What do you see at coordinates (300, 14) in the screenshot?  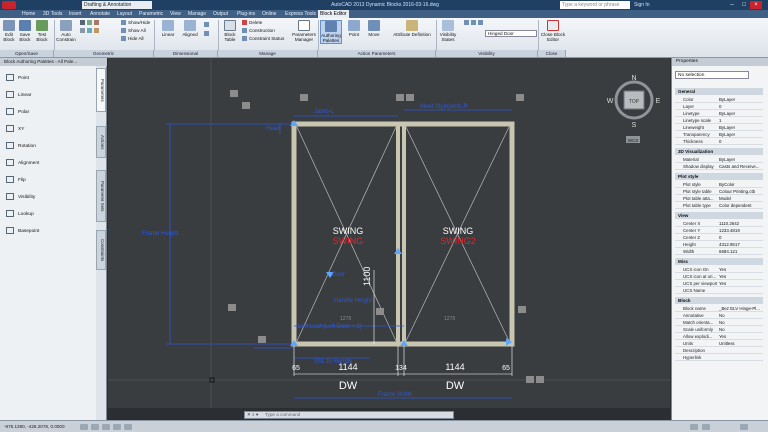 I see `tab-express-tools: Express Tools` at bounding box center [300, 14].